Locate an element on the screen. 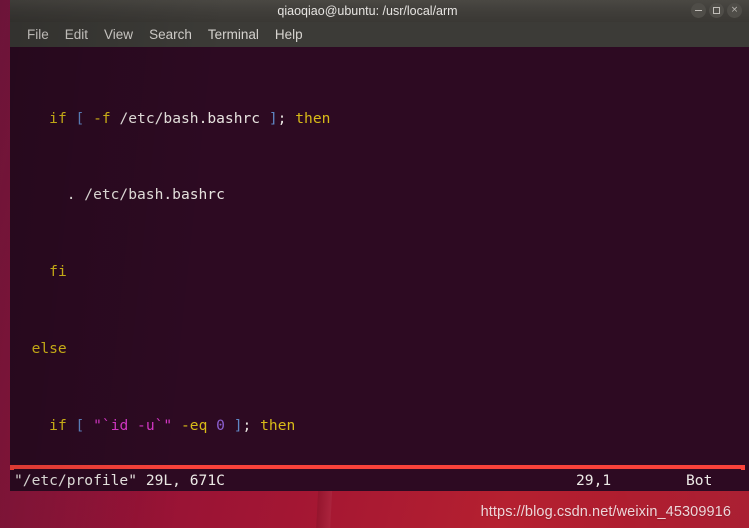 The width and height of the screenshot is (749, 528). menubar: File Edit View Search Terminal Help is located at coordinates (379, 34).